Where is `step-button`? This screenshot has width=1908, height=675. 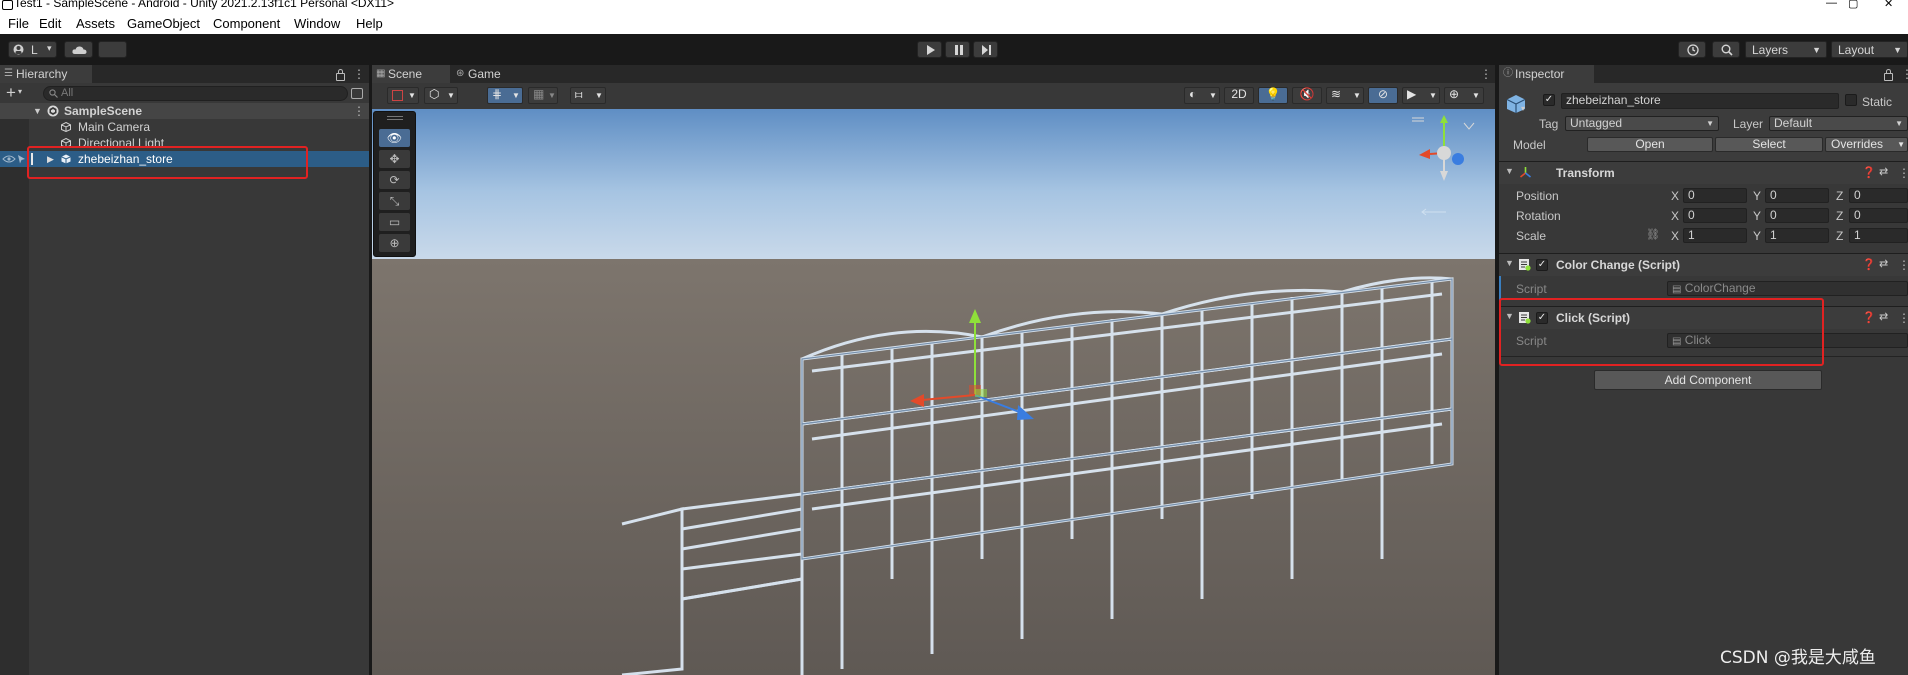 step-button is located at coordinates (985, 49).